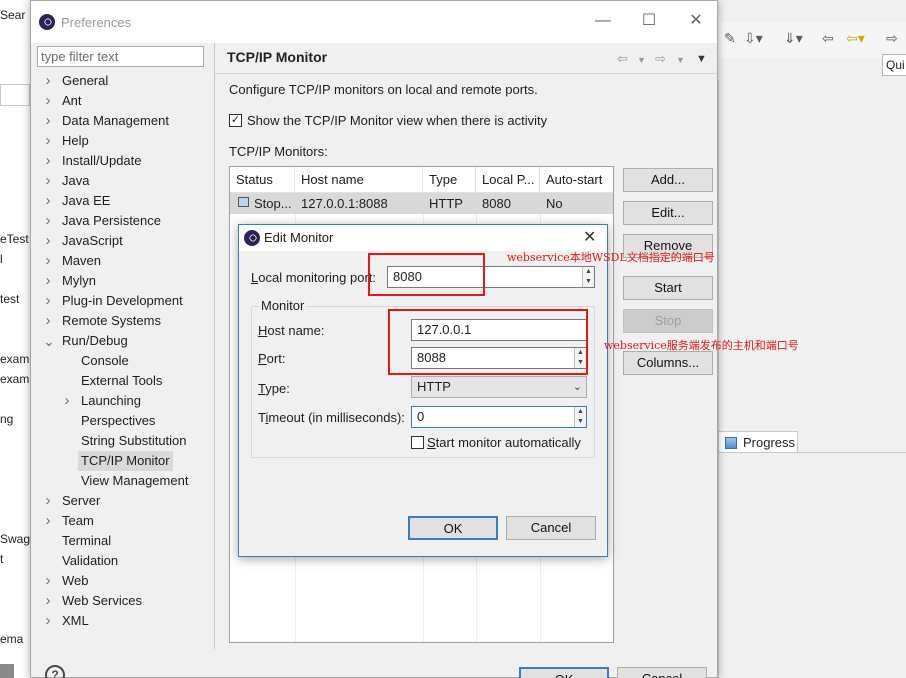 This screenshot has width=906, height=678. What do you see at coordinates (892, 38) in the screenshot?
I see `toolbar-forward-icon: ⇨` at bounding box center [892, 38].